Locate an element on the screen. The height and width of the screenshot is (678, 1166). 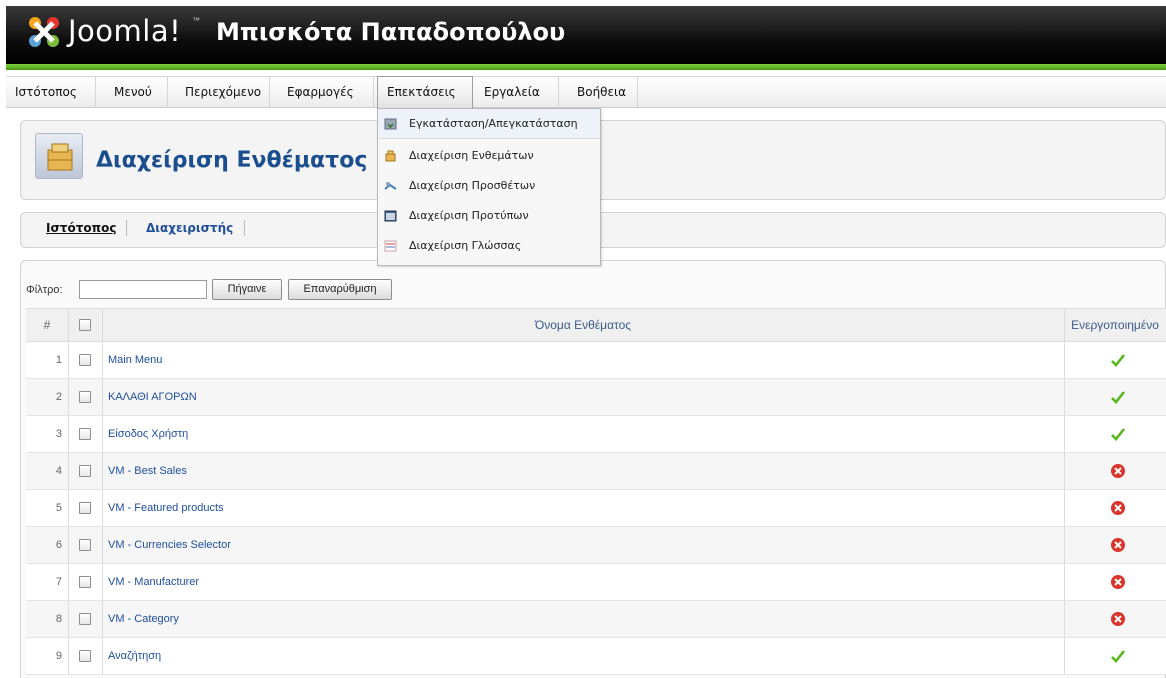
joomla-logo-icon is located at coordinates (44, 32).